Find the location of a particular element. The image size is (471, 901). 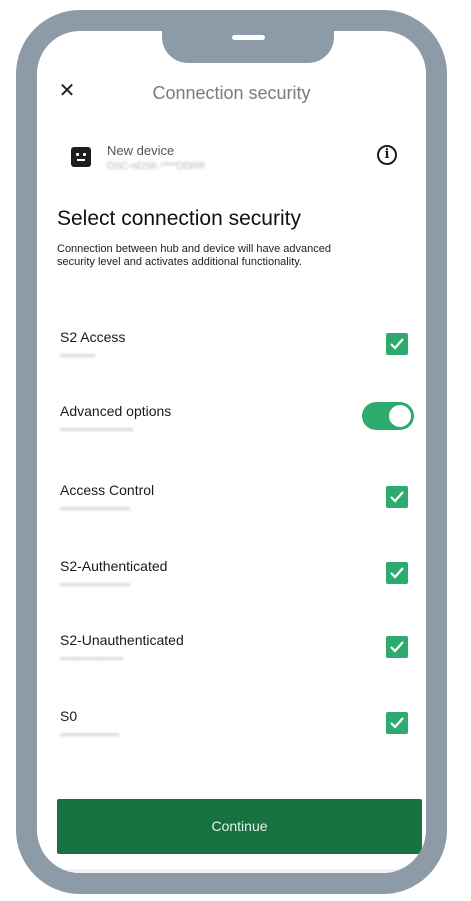

header: ✕ Connection security is located at coordinates (231, 93).